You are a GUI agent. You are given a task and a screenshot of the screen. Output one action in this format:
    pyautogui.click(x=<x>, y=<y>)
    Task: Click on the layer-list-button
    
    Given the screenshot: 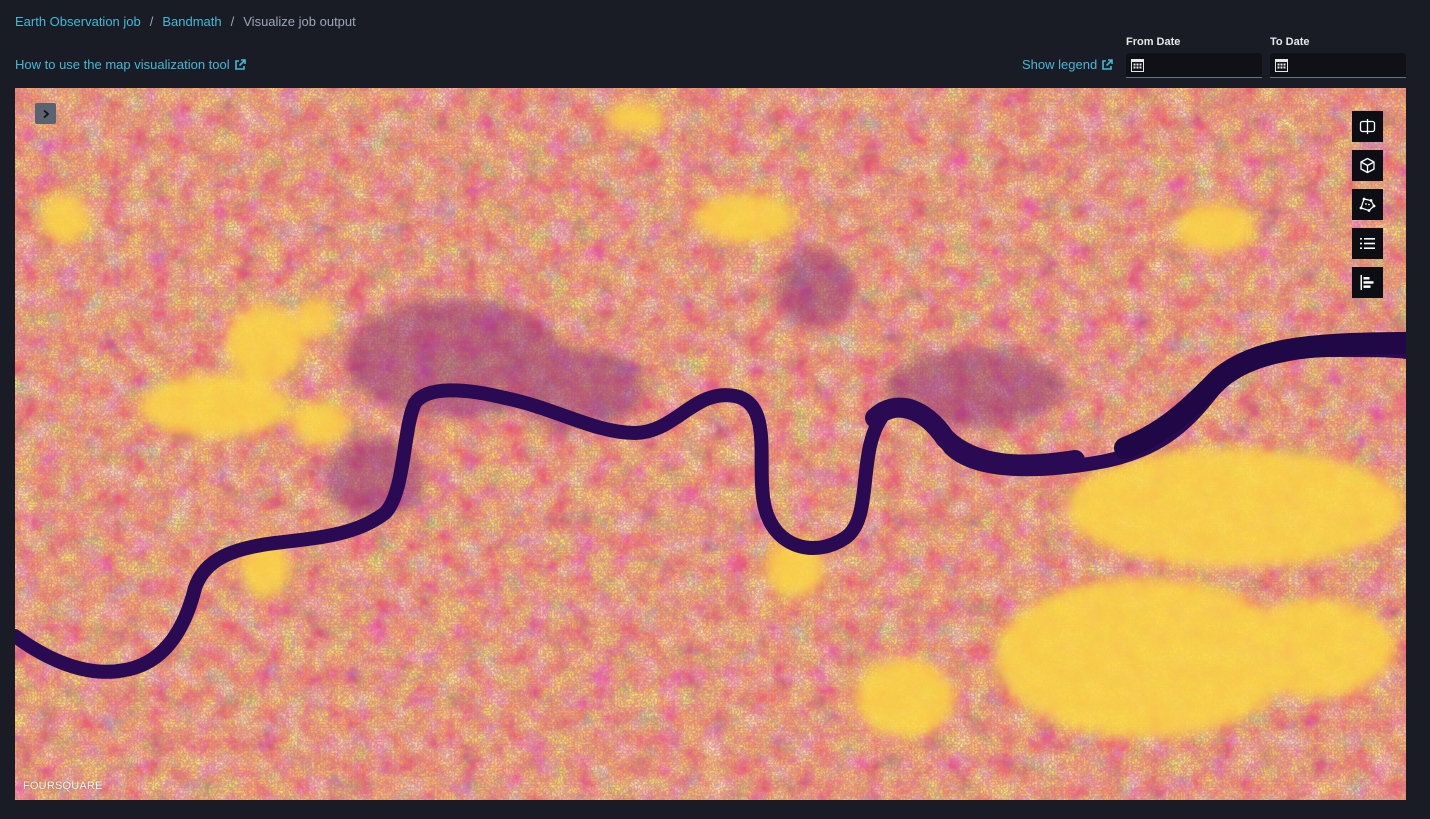 What is the action you would take?
    pyautogui.click(x=1367, y=243)
    